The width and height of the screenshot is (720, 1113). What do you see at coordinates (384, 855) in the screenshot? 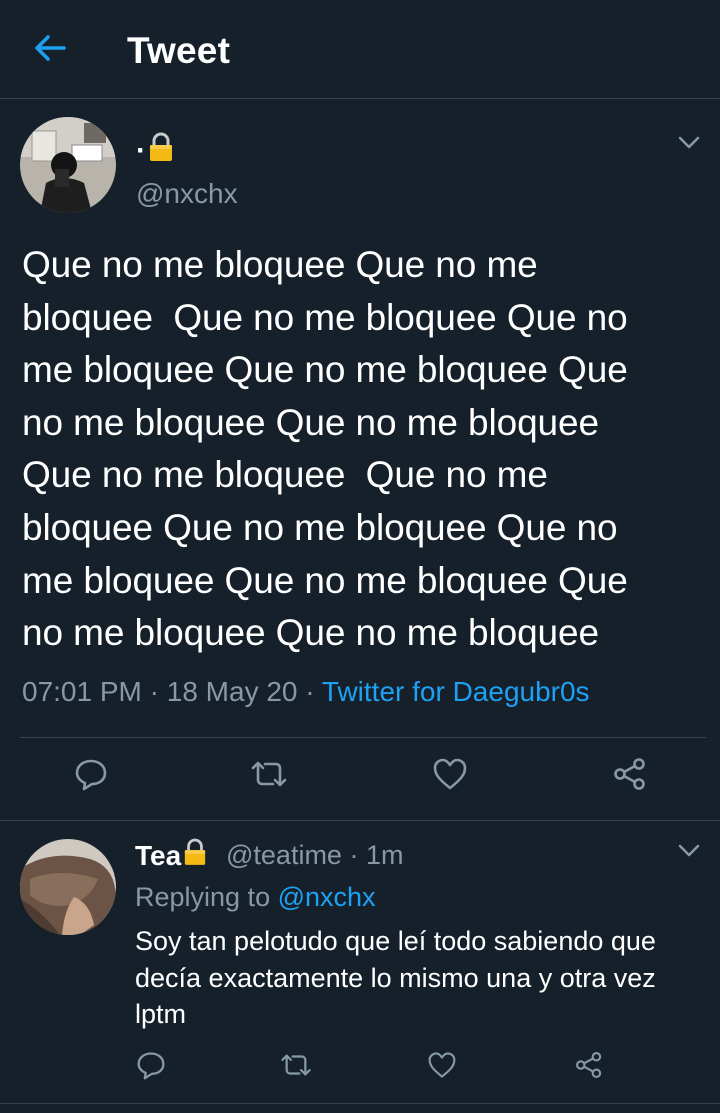
I see `reply-timestamp: 1m` at bounding box center [384, 855].